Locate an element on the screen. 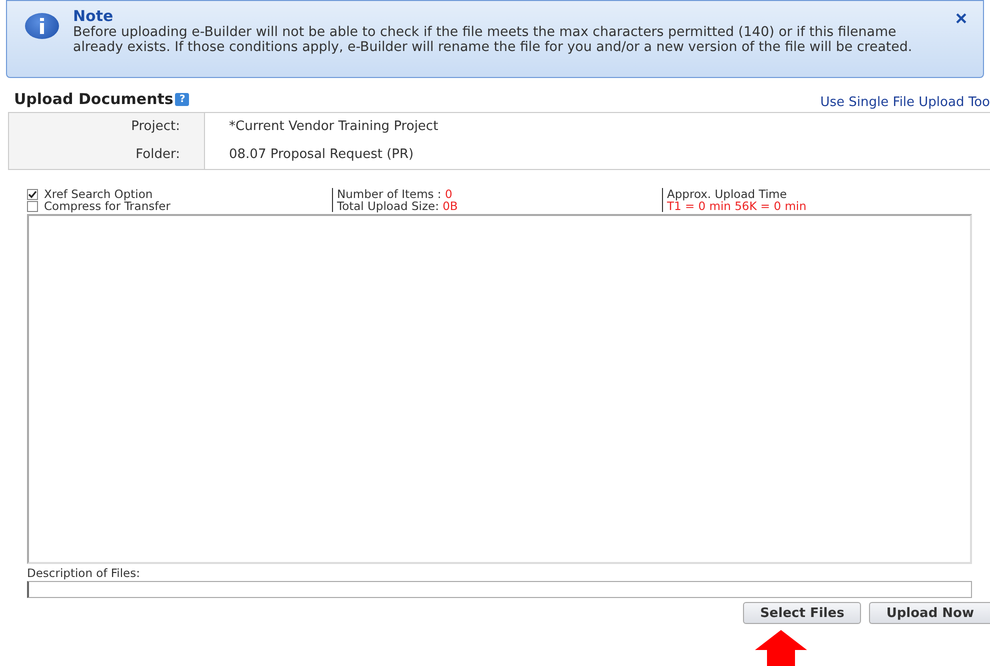 This screenshot has height=666, width=990. stat-value: T1 = 0 min 56K = 0 min is located at coordinates (736, 206).